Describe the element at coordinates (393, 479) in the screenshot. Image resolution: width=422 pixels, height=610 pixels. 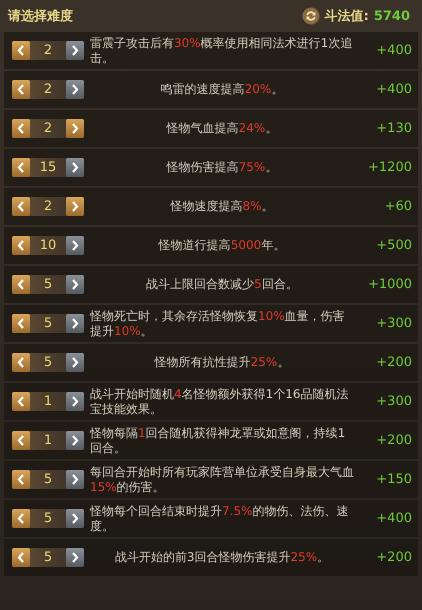
I see `score-bonus: +150` at that location.